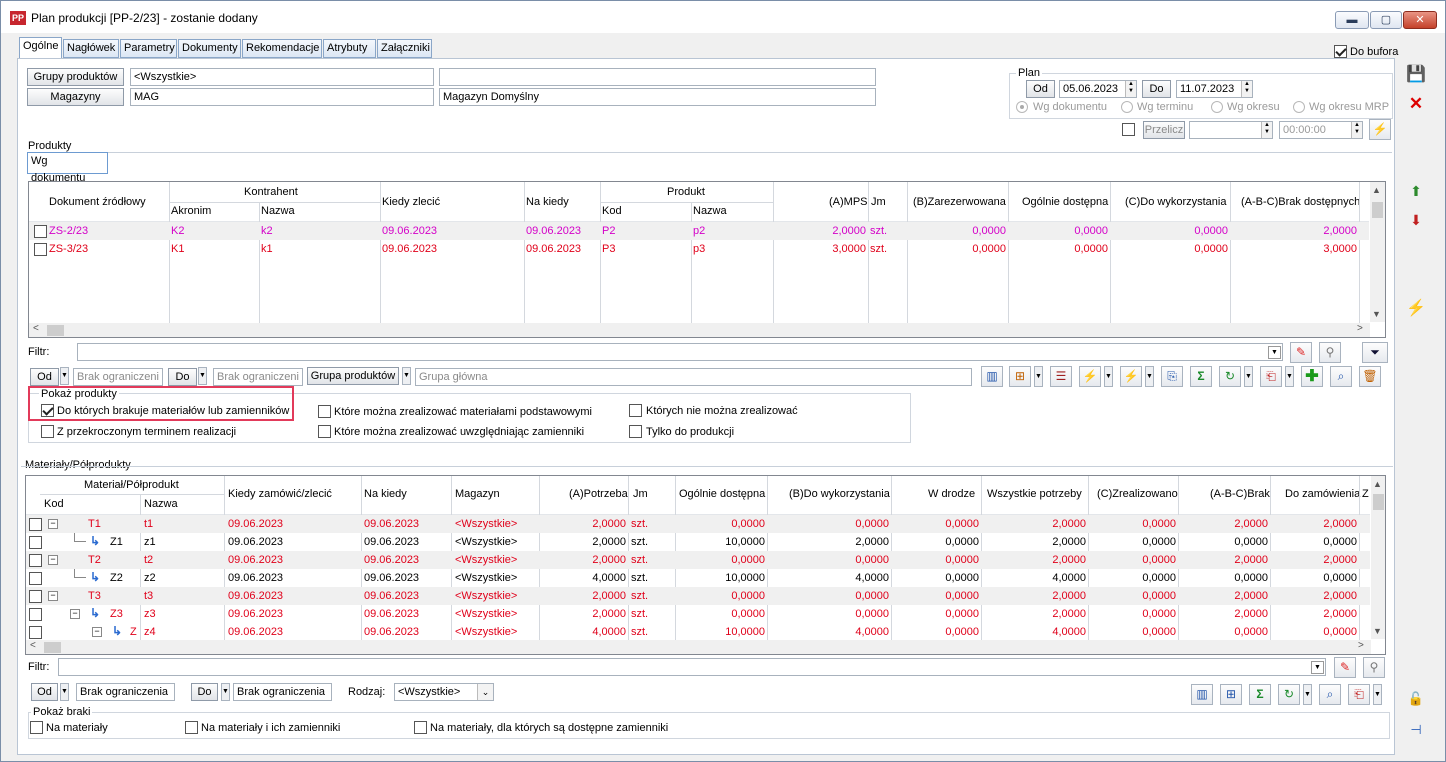  What do you see at coordinates (698, 647) in the screenshot?
I see `materialy-hscrollbar` at bounding box center [698, 647].